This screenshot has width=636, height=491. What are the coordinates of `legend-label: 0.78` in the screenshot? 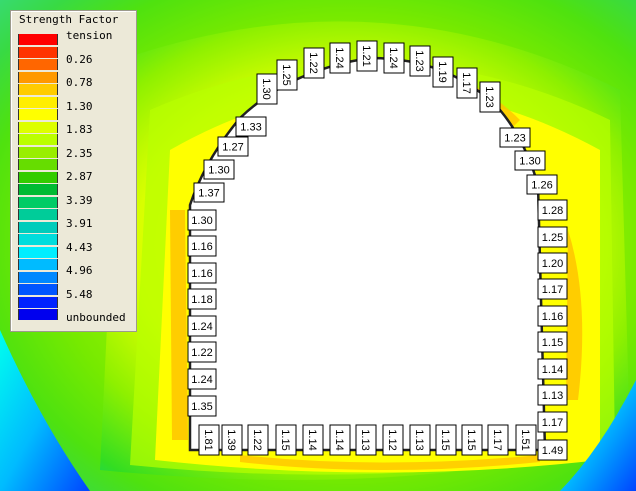 It's located at (79, 82).